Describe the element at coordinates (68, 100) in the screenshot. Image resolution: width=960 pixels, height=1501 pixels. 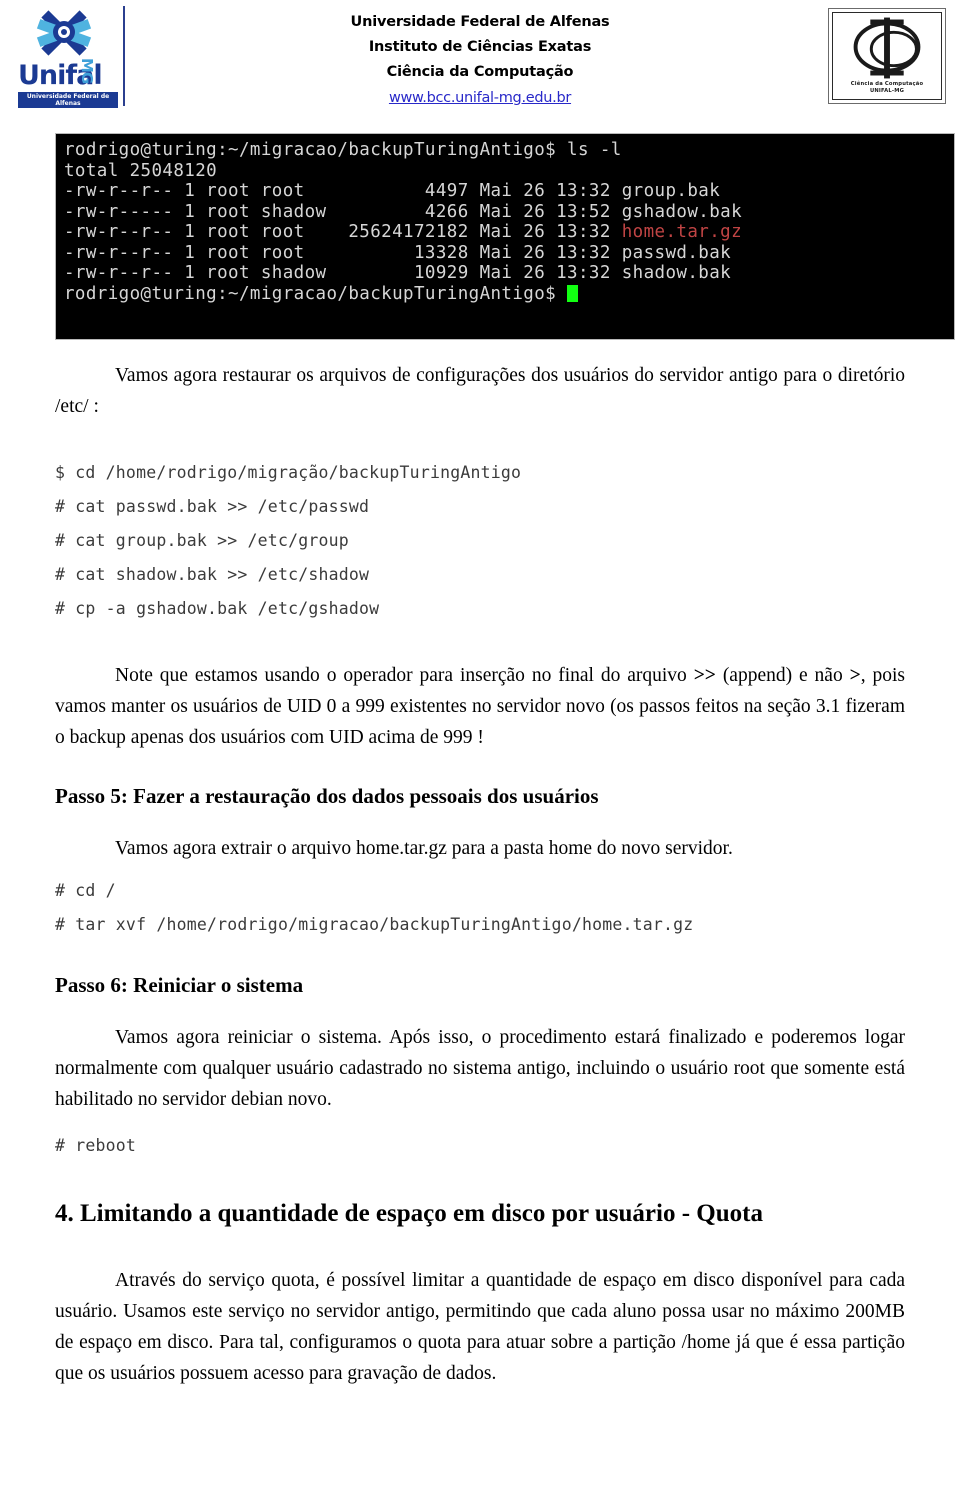
I see `unifal-subtitle: Universidade Federal de Alfenas` at that location.